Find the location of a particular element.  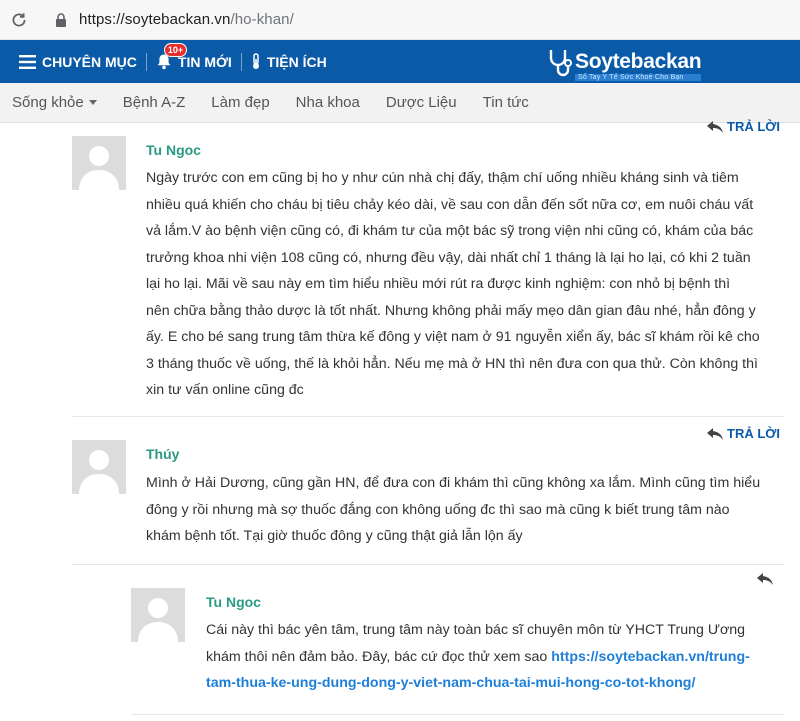

nav-news-label: TIN MỚI is located at coordinates (204, 61).